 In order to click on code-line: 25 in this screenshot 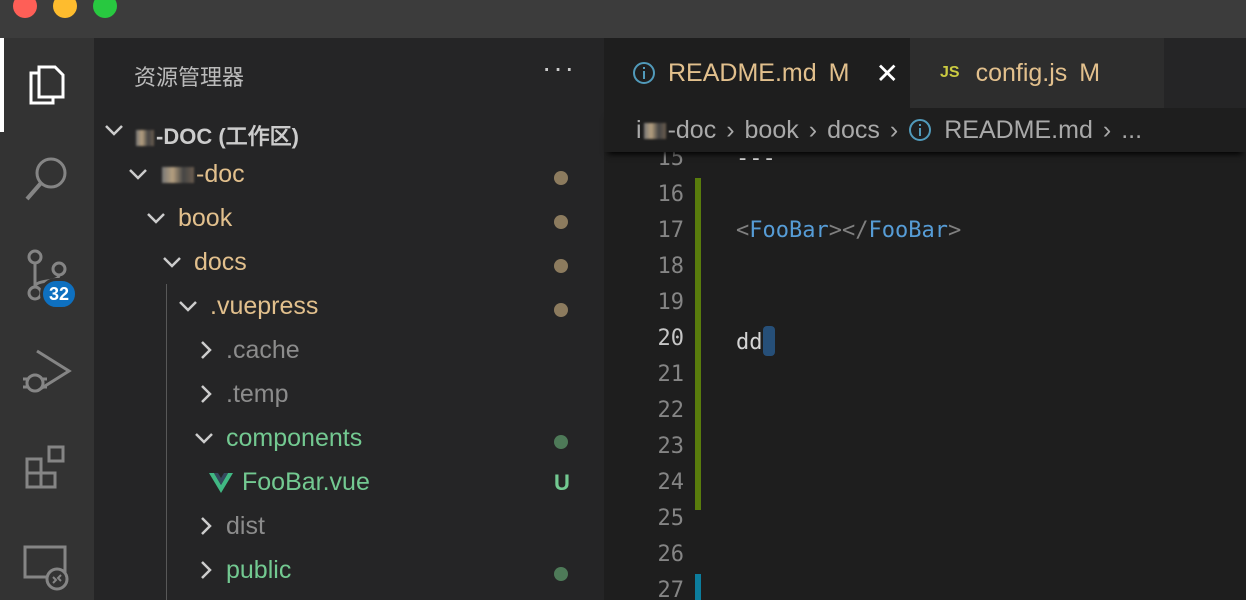, I will do `click(925, 520)`.